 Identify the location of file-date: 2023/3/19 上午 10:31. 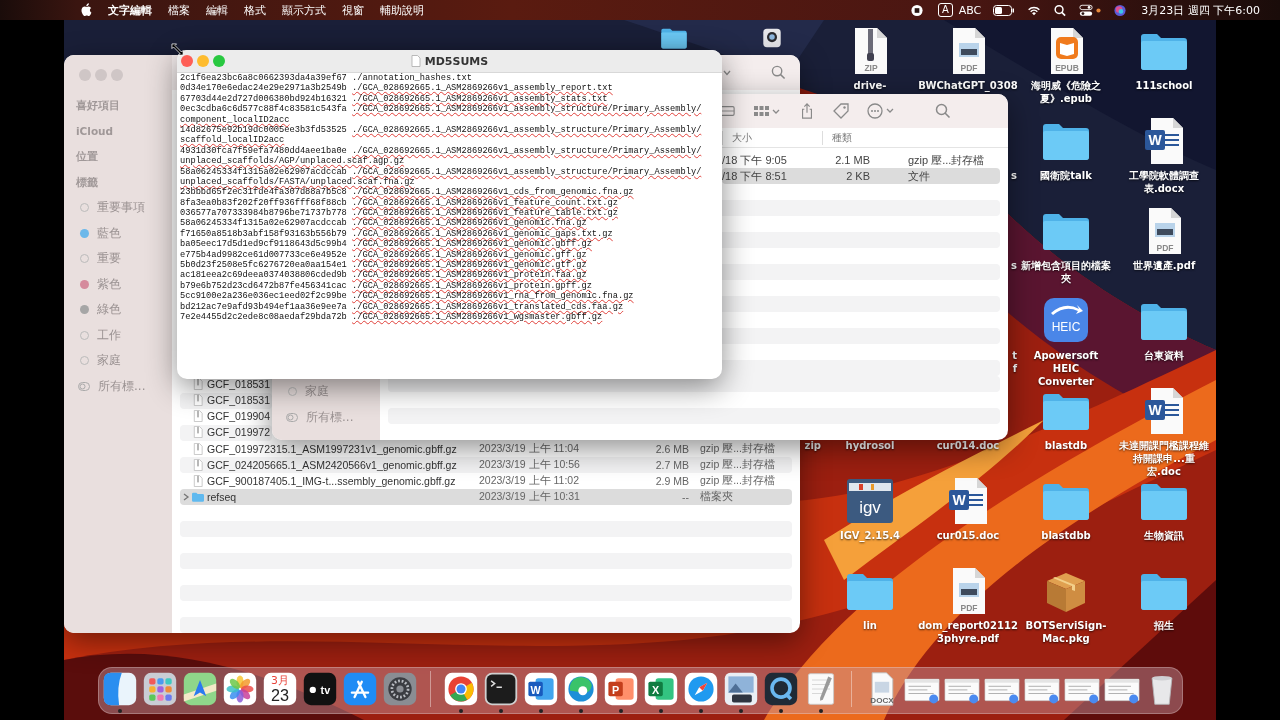
(530, 497).